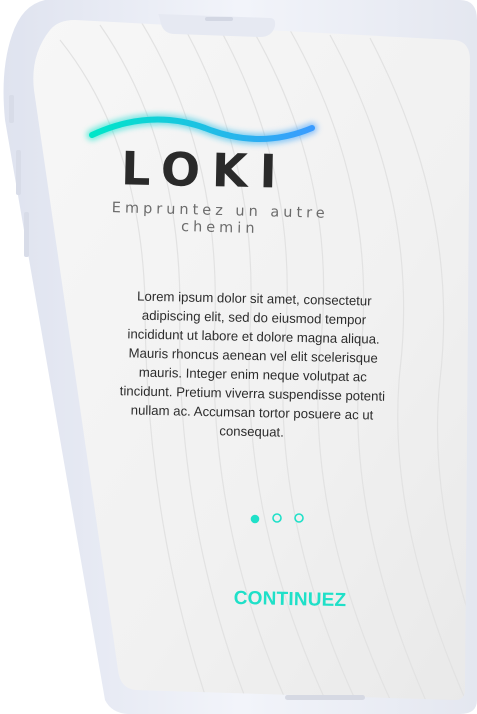  Describe the element at coordinates (290, 601) in the screenshot. I see `continue-button: CONTINUEZ` at that location.